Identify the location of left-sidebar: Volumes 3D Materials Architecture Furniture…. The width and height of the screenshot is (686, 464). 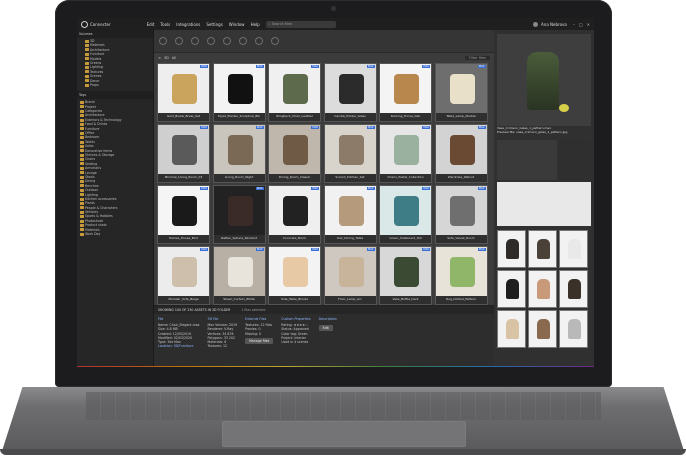
(115, 198).